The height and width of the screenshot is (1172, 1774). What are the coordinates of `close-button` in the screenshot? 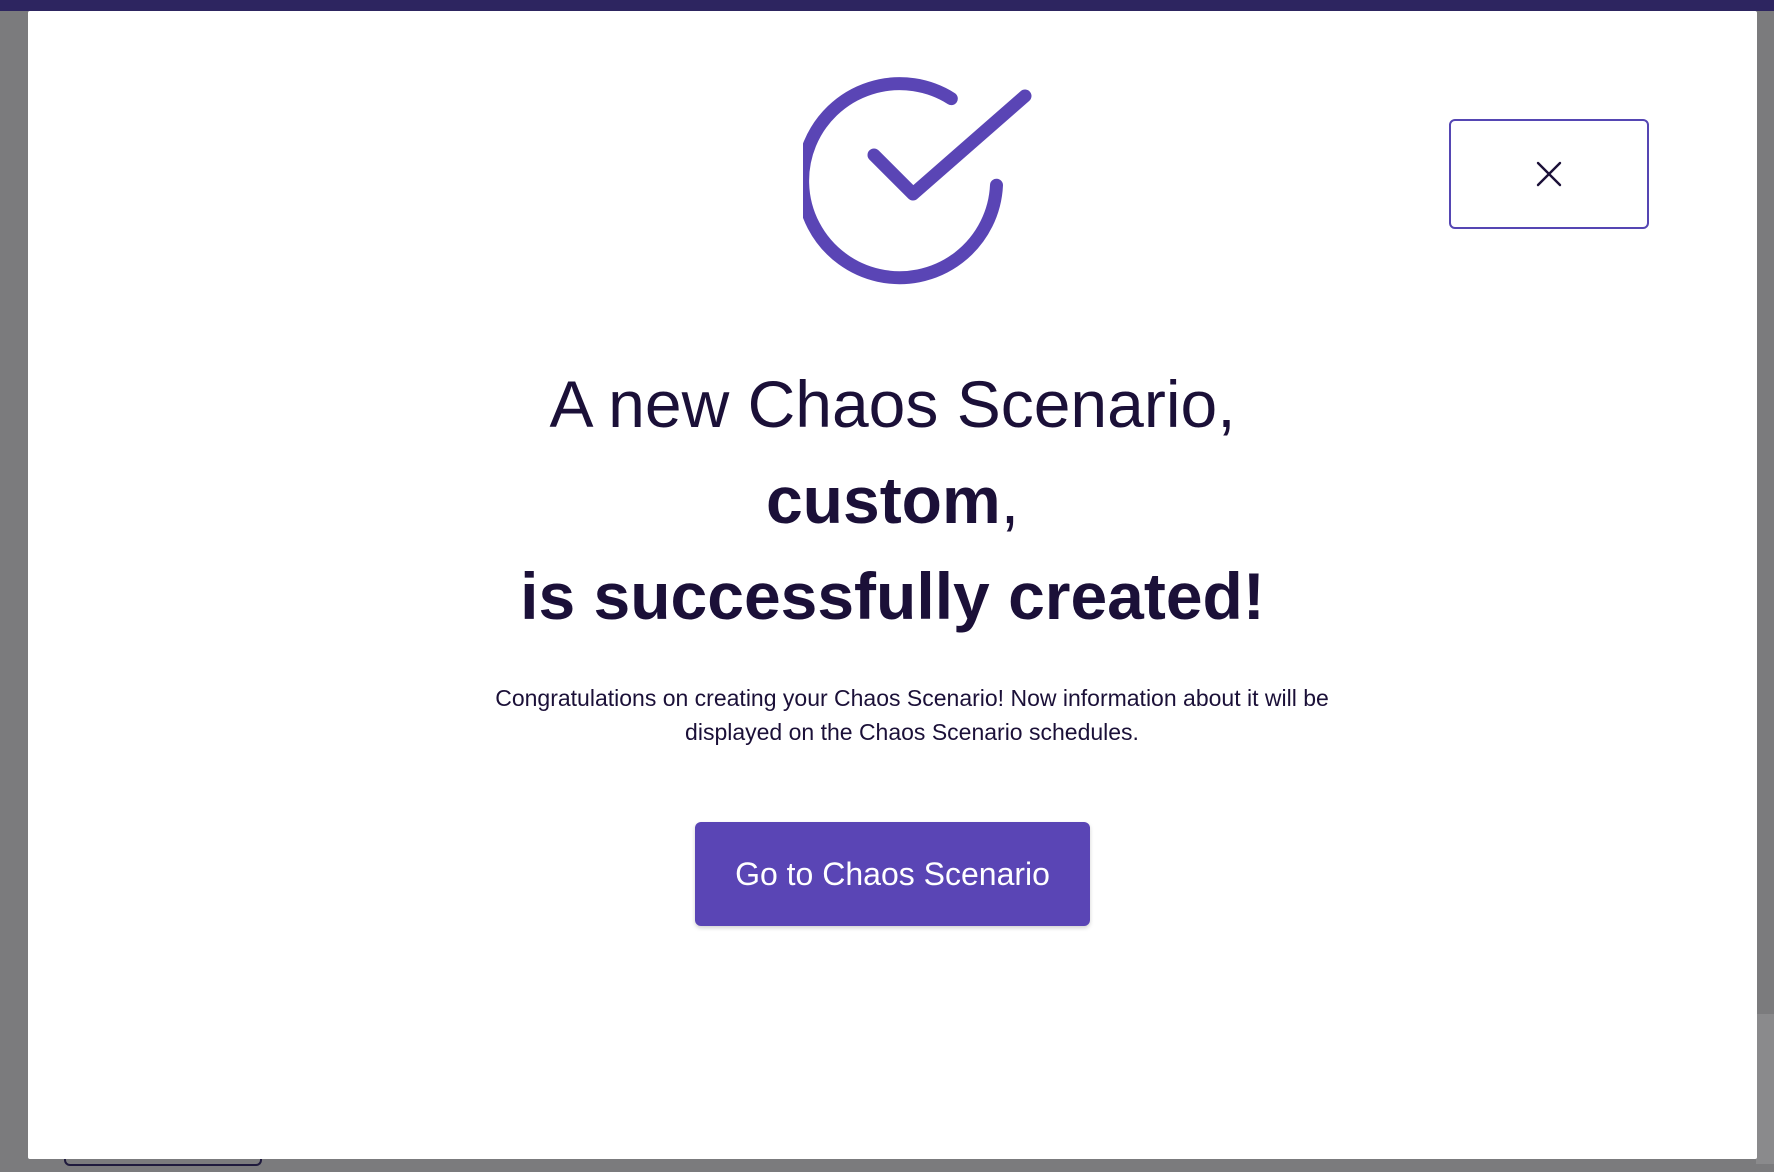 It's located at (1549, 174).